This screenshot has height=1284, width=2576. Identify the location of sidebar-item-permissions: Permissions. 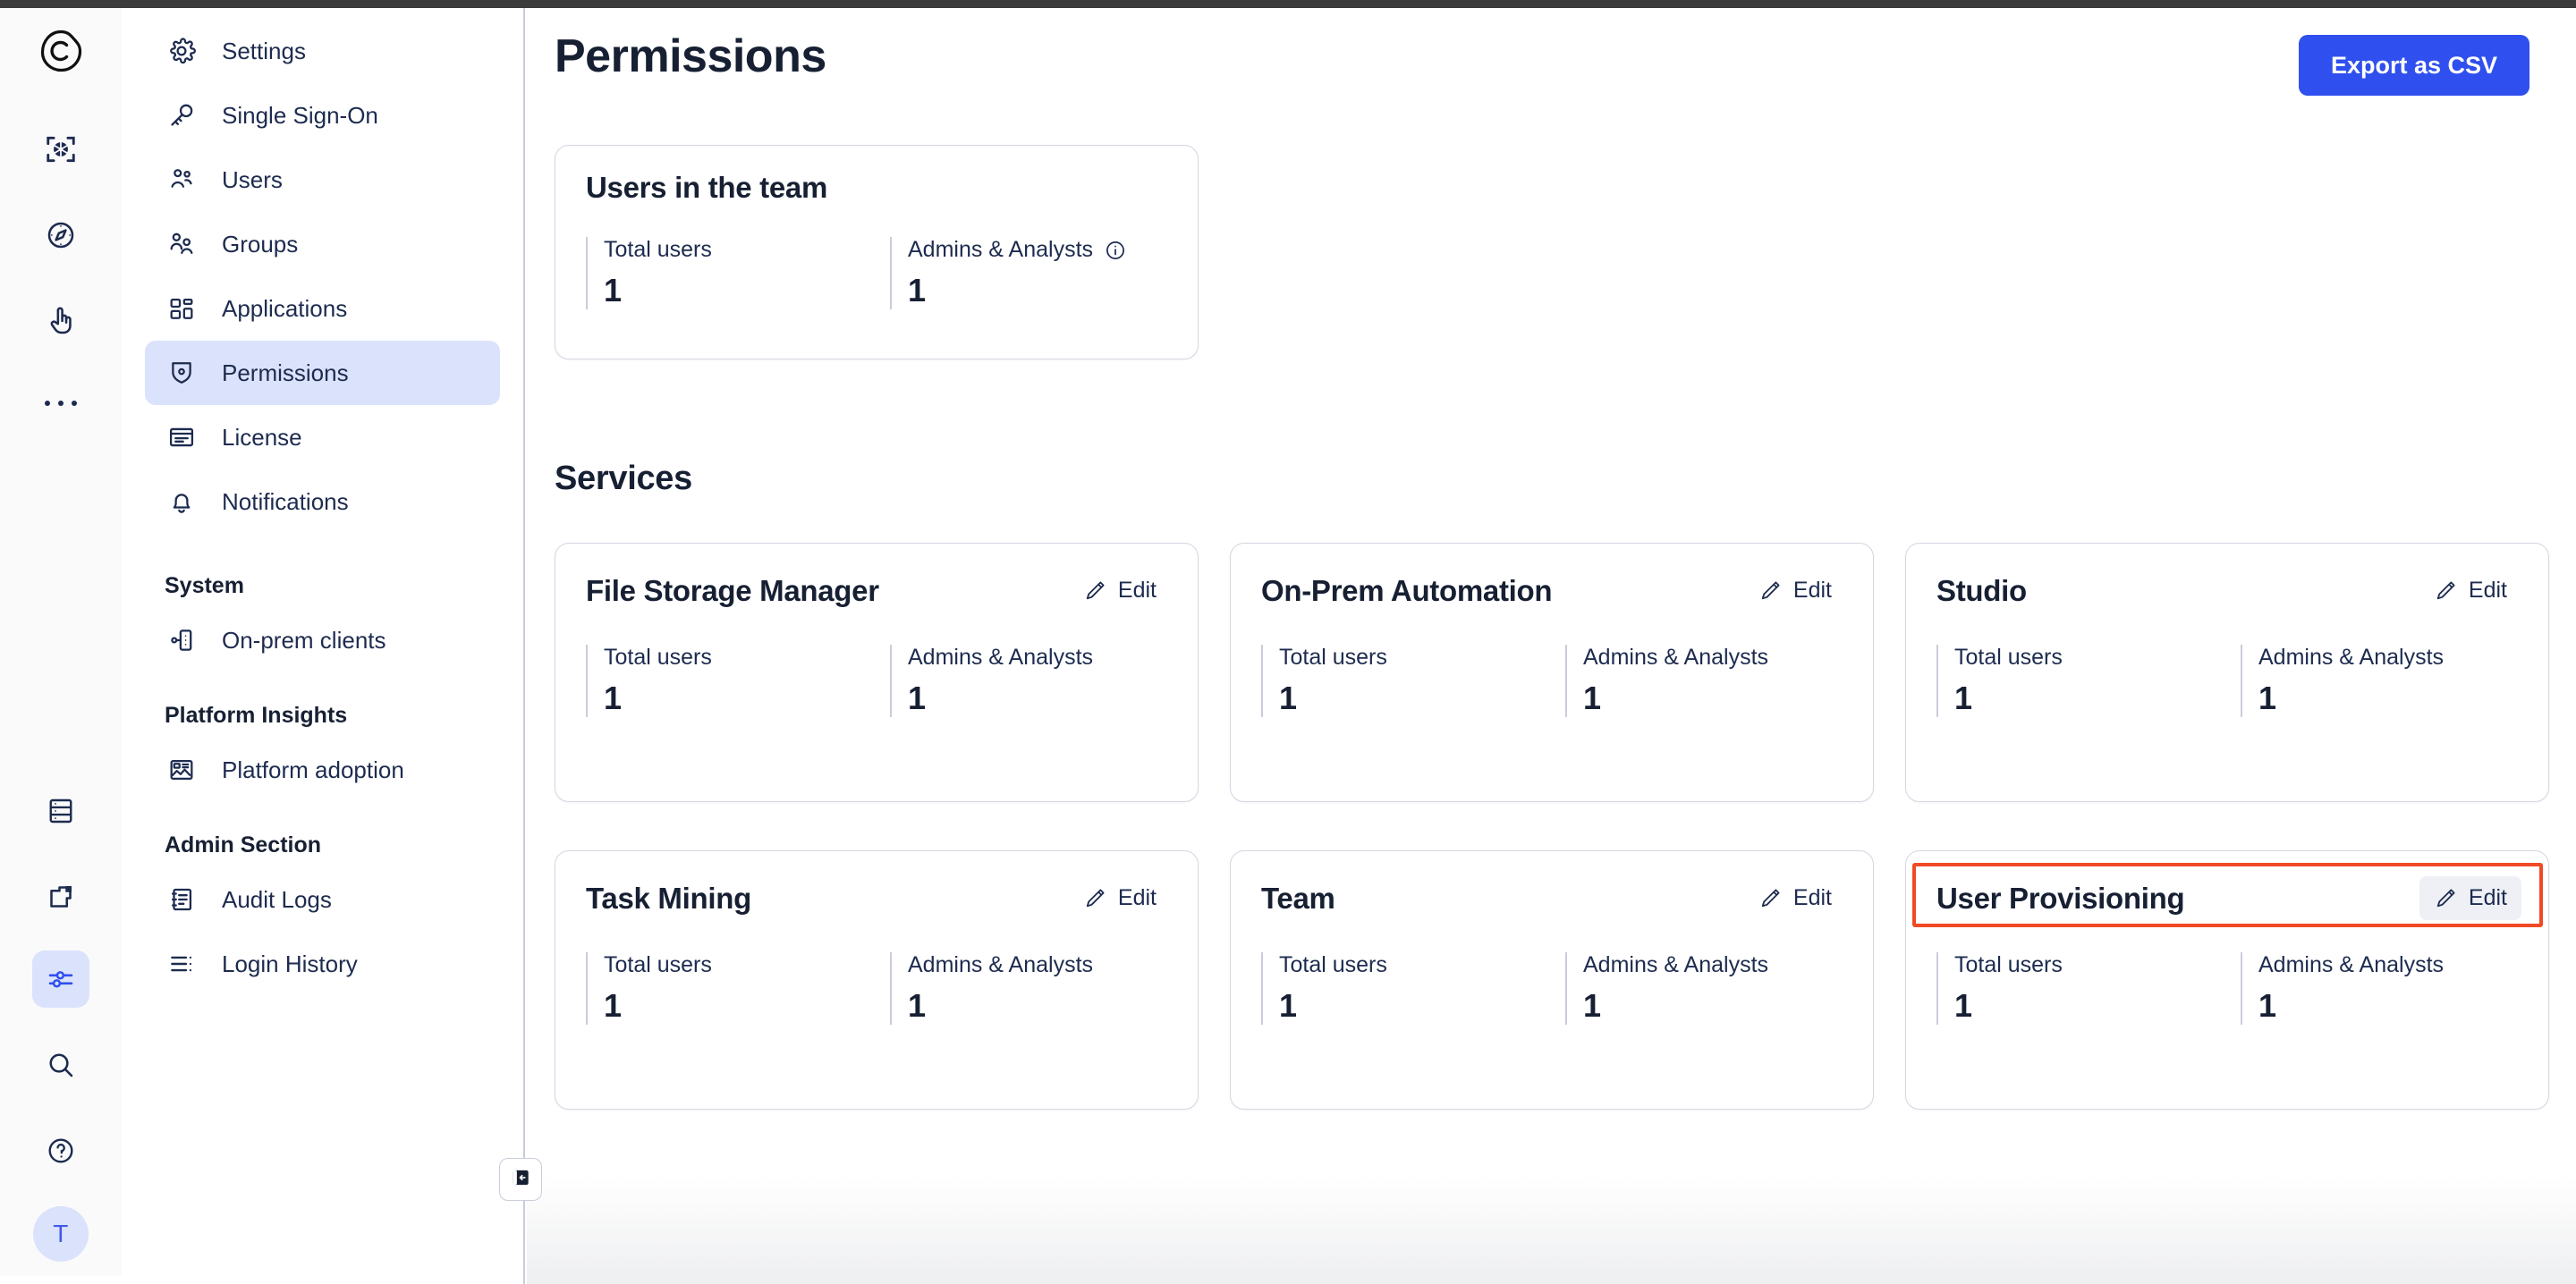
(322, 373).